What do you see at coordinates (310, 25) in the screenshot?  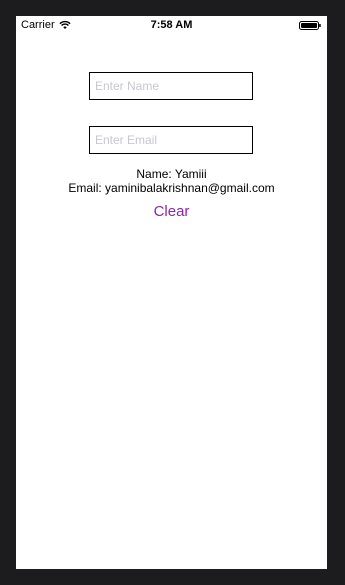 I see `battery-icon` at bounding box center [310, 25].